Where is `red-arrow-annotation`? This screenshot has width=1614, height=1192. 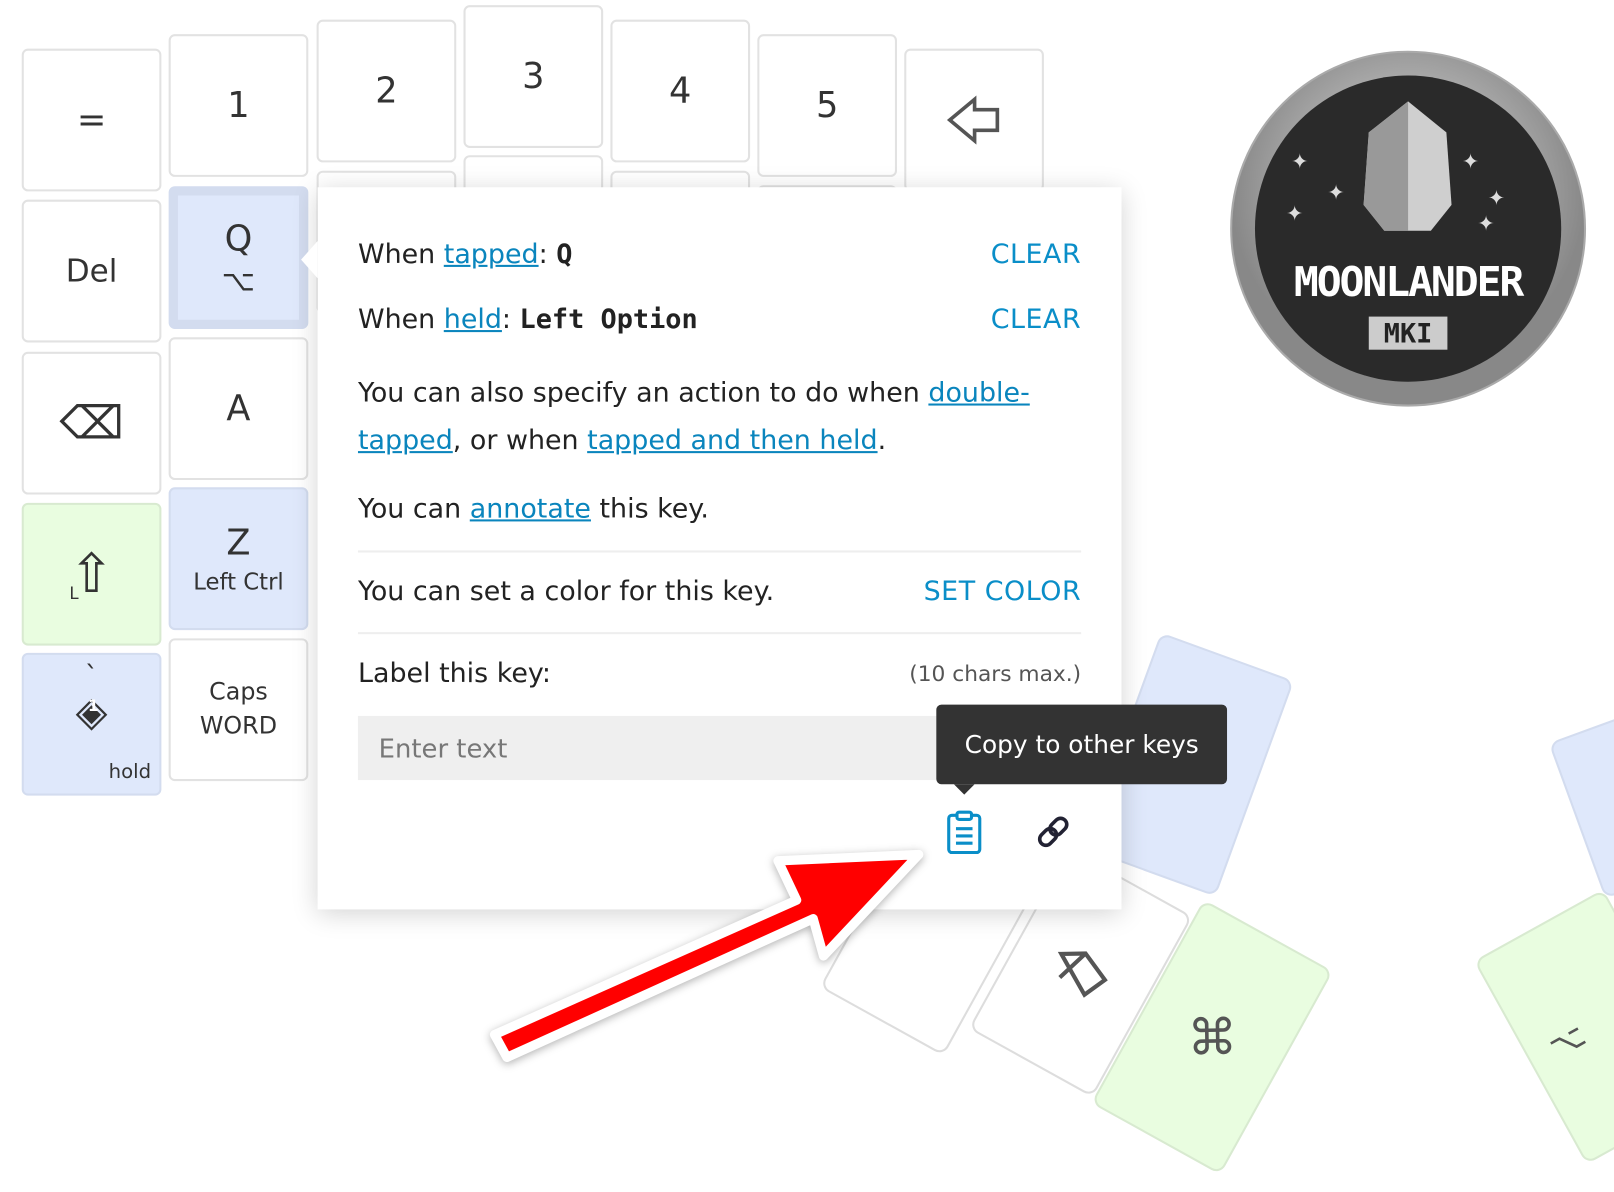 red-arrow-annotation is located at coordinates (706, 956).